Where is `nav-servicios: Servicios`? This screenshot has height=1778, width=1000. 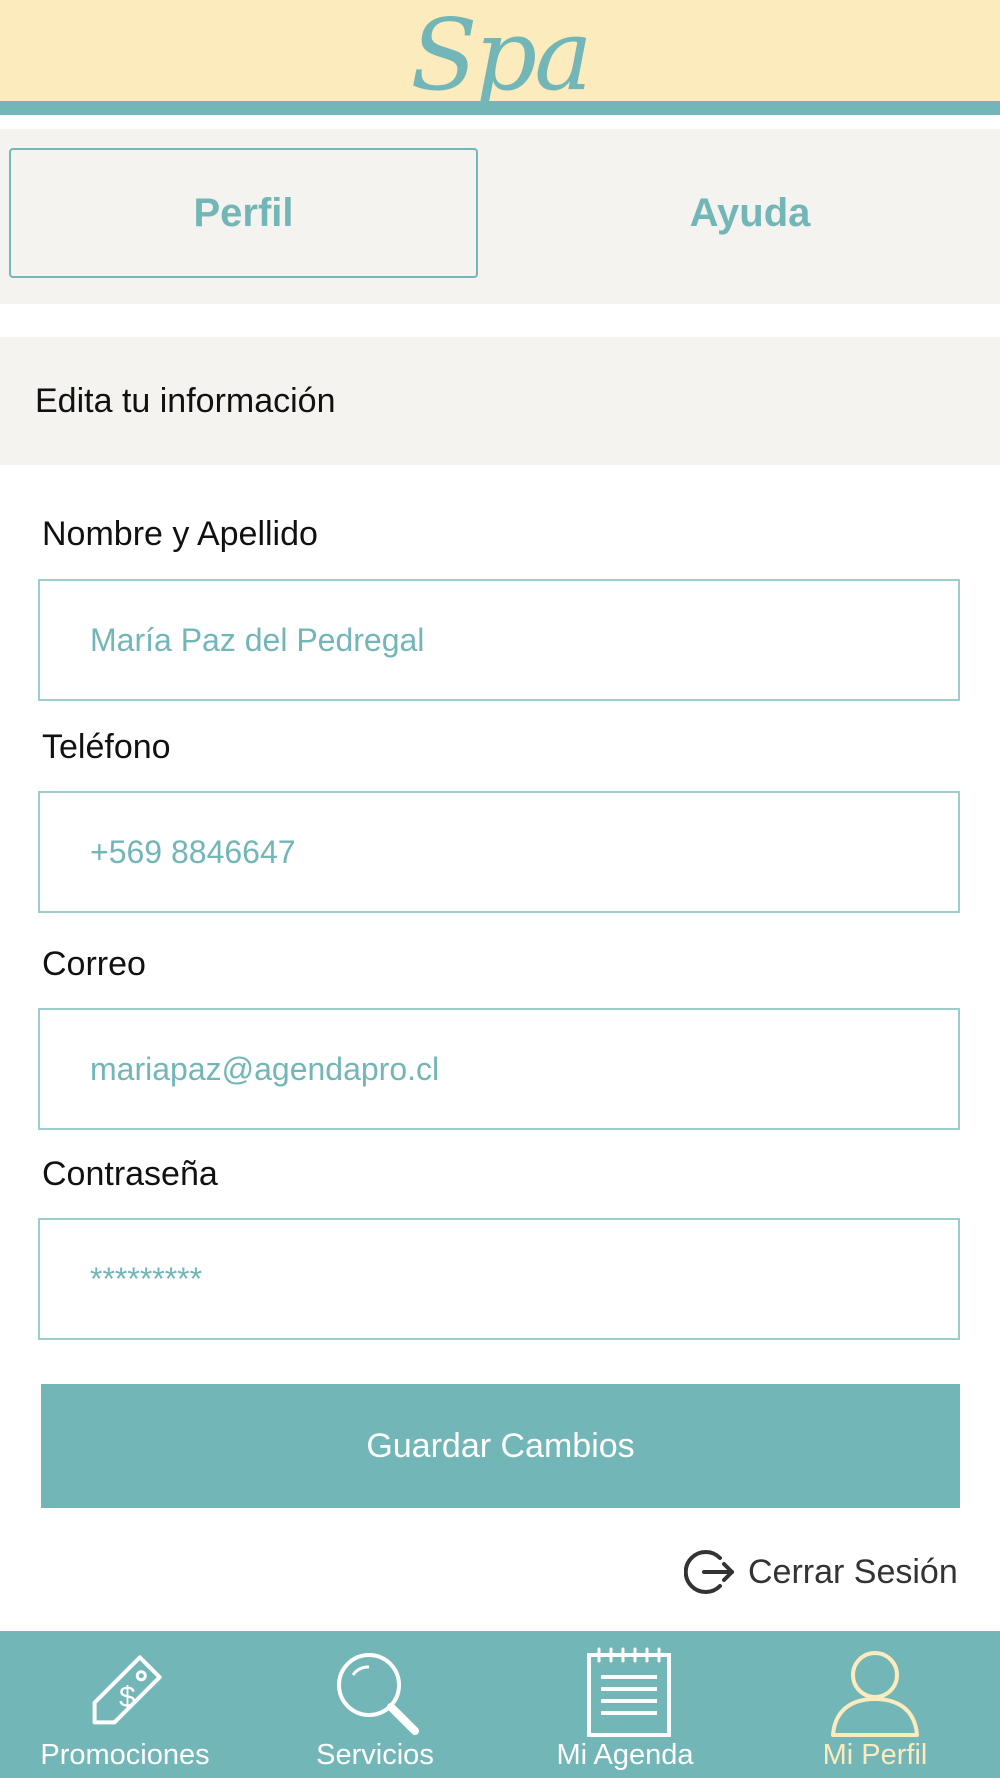 nav-servicios: Servicios is located at coordinates (375, 1704).